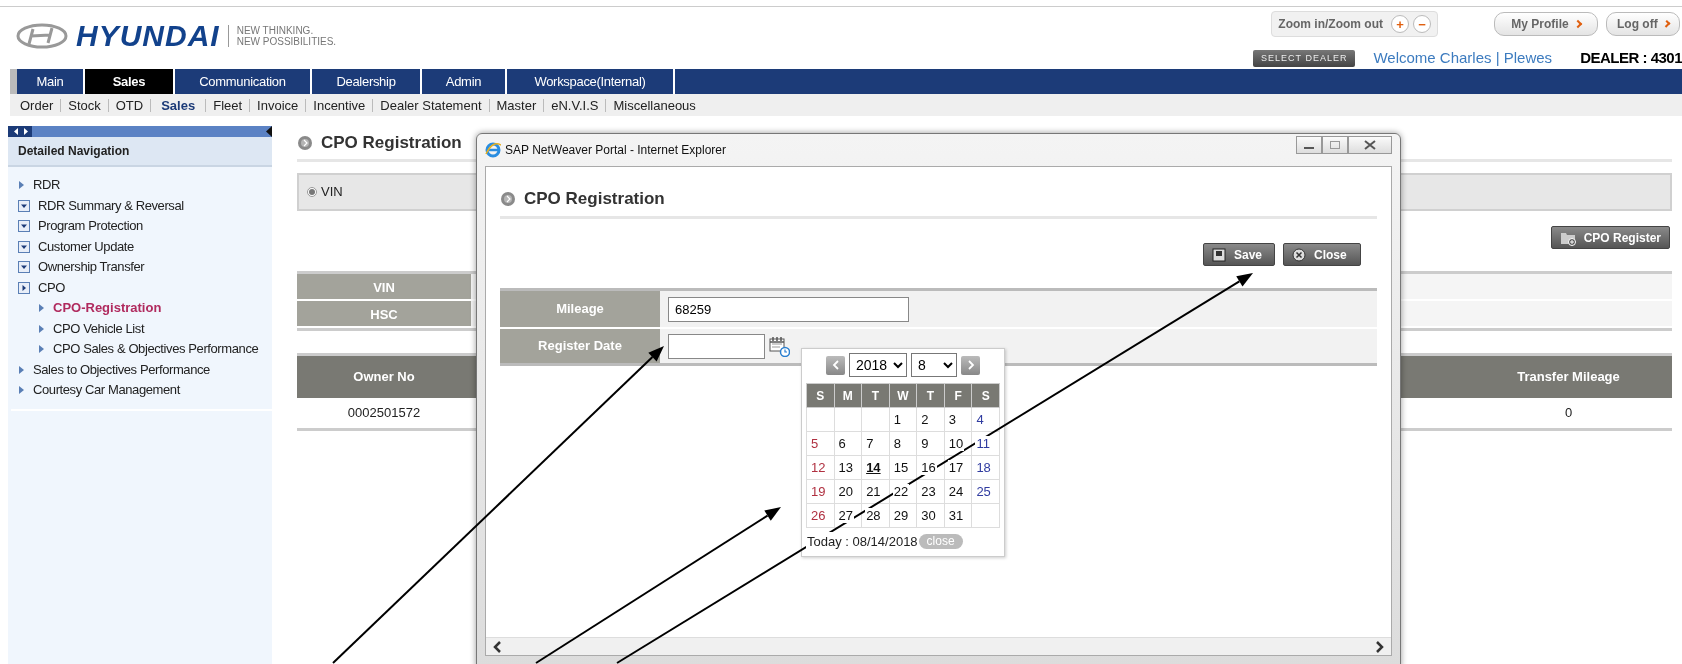  What do you see at coordinates (1219, 254) in the screenshot?
I see `save-icon` at bounding box center [1219, 254].